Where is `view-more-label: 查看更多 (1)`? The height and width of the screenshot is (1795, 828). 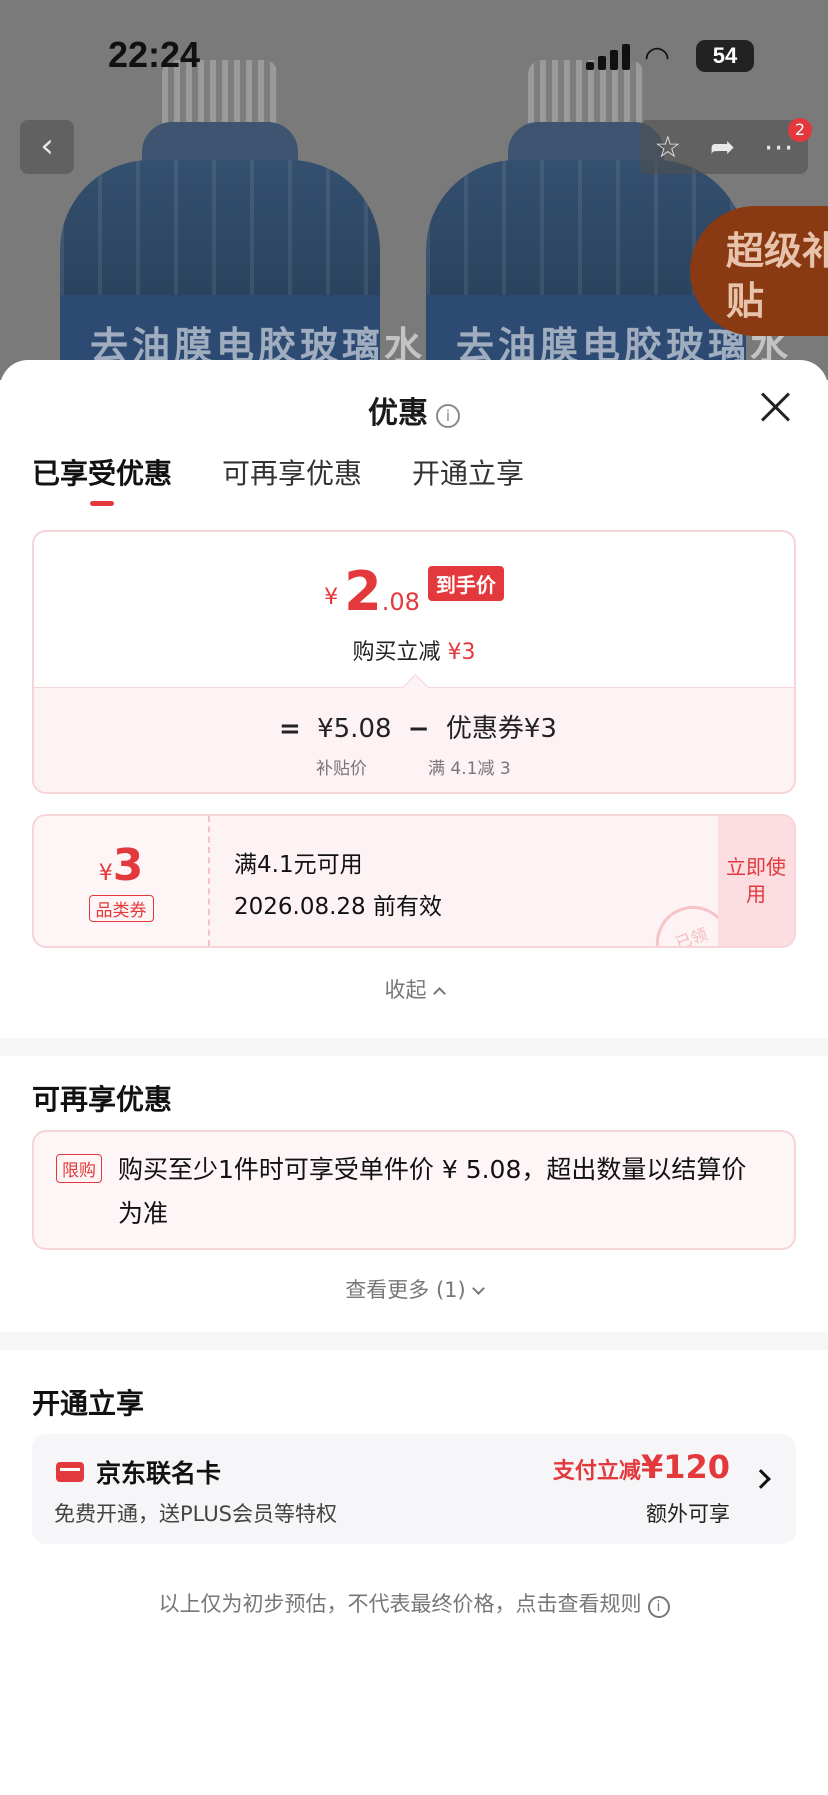 view-more-label: 查看更多 (1) is located at coordinates (405, 1290).